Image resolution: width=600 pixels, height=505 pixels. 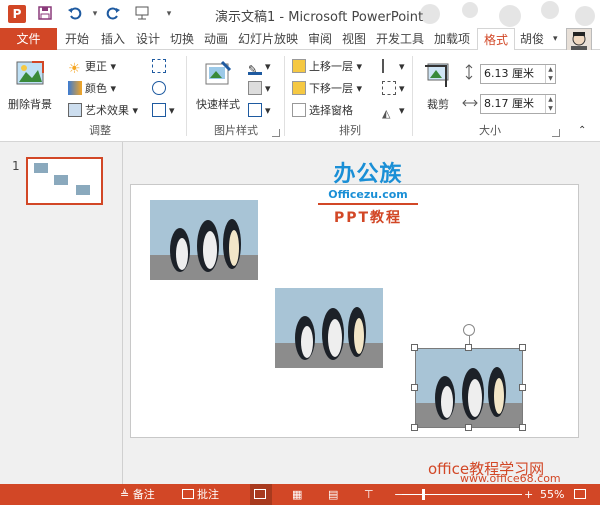 What do you see at coordinates (320, 39) in the screenshot?
I see `tab-review: 审阅` at bounding box center [320, 39].